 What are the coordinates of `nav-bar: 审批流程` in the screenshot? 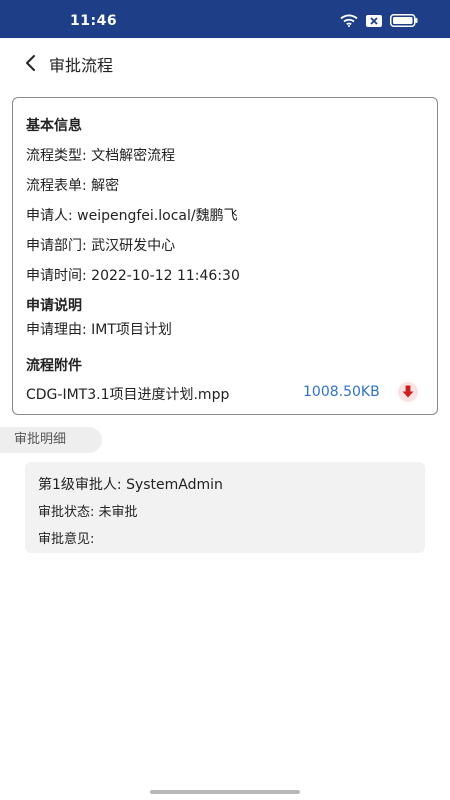 It's located at (225, 63).